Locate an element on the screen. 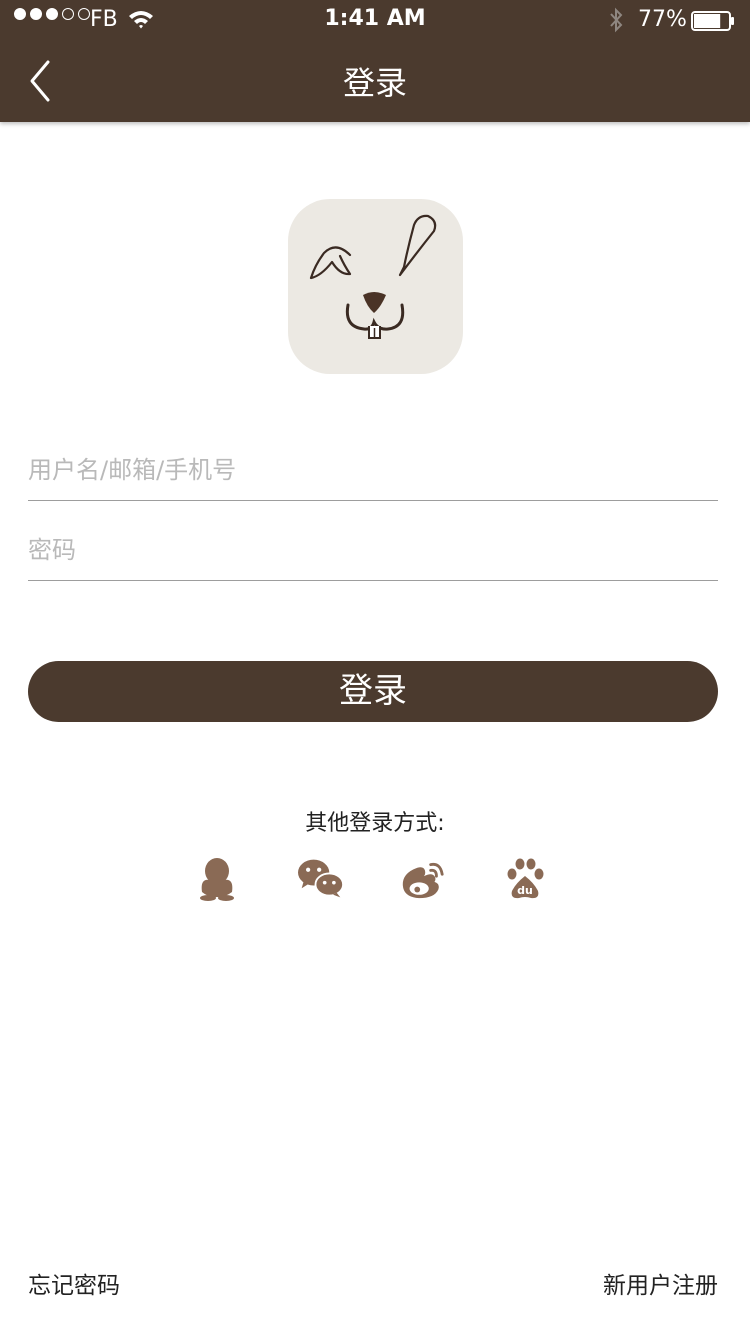  register-link: 新用户注册 is located at coordinates (660, 1283).